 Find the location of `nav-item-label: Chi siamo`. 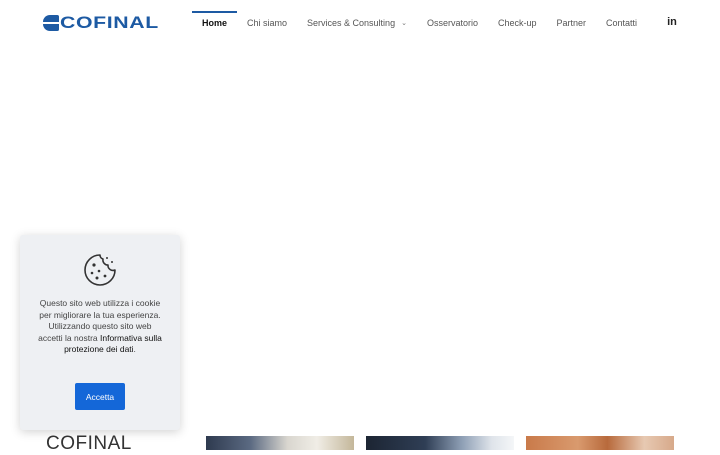

nav-item-label: Chi siamo is located at coordinates (267, 23).